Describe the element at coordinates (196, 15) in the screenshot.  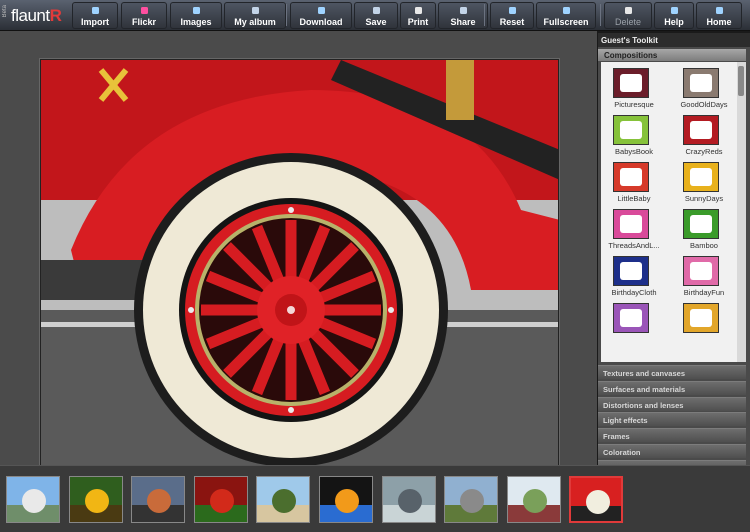
I see `images-button: Images` at that location.